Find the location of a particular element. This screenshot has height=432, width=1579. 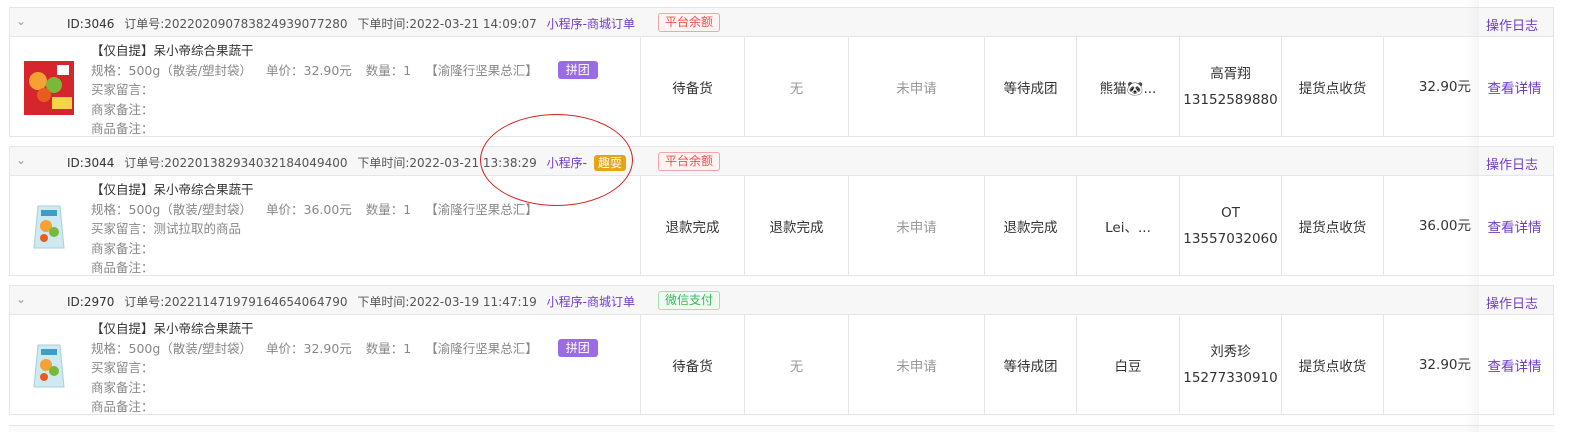

receiver-info: OT 13557032060 is located at coordinates (1230, 225).